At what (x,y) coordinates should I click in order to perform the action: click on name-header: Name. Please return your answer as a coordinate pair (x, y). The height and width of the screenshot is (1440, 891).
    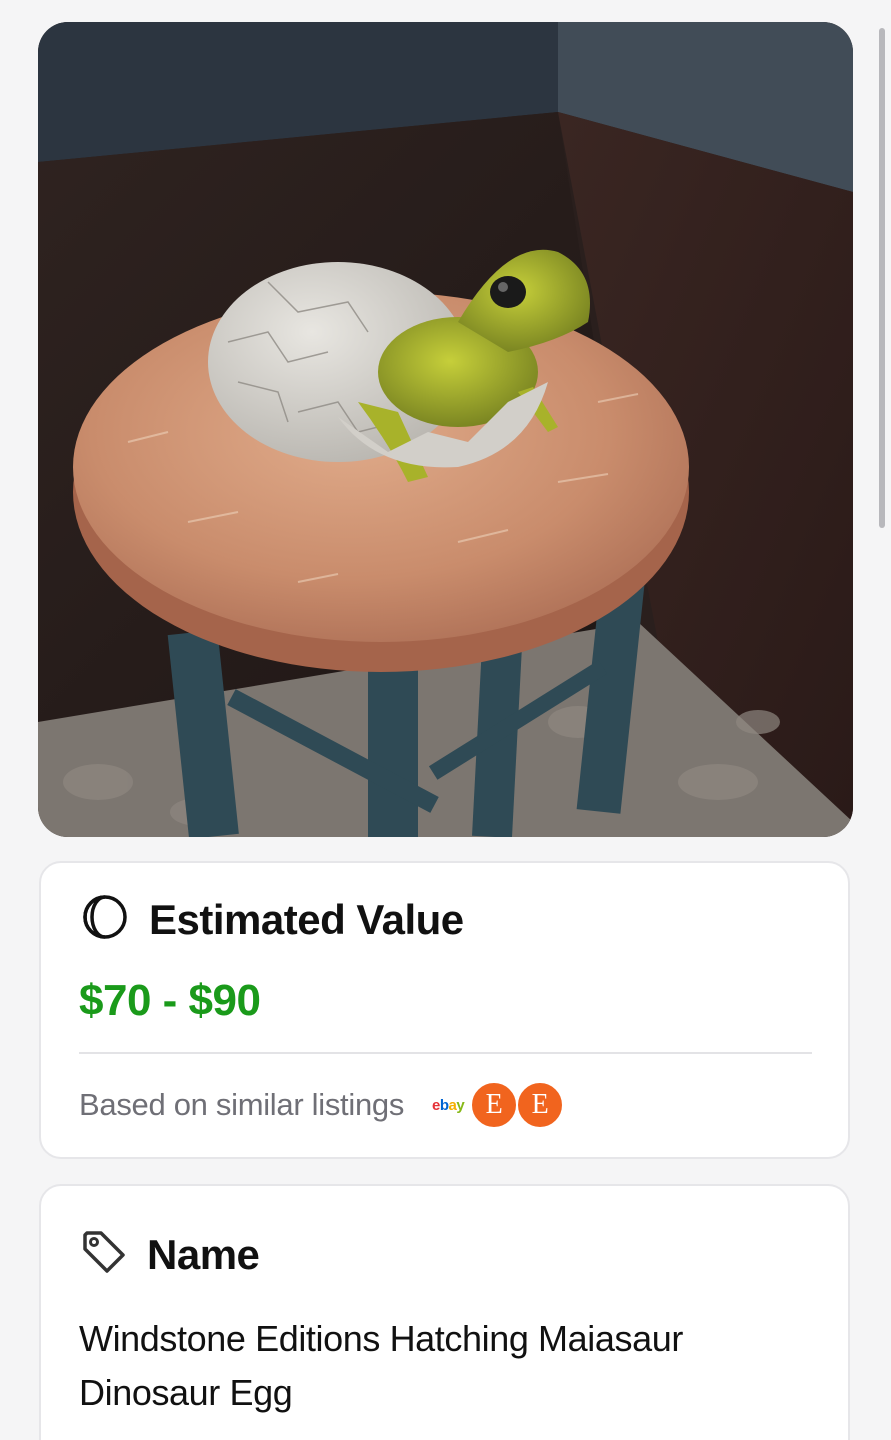
    Looking at the image, I should click on (170, 1254).